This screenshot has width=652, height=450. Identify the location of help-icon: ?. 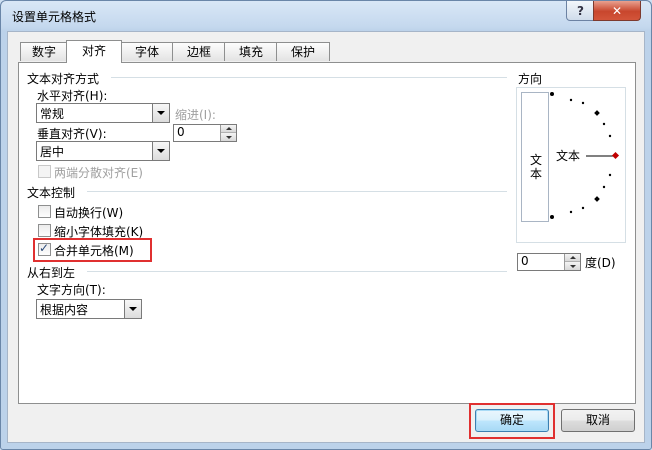
(580, 10).